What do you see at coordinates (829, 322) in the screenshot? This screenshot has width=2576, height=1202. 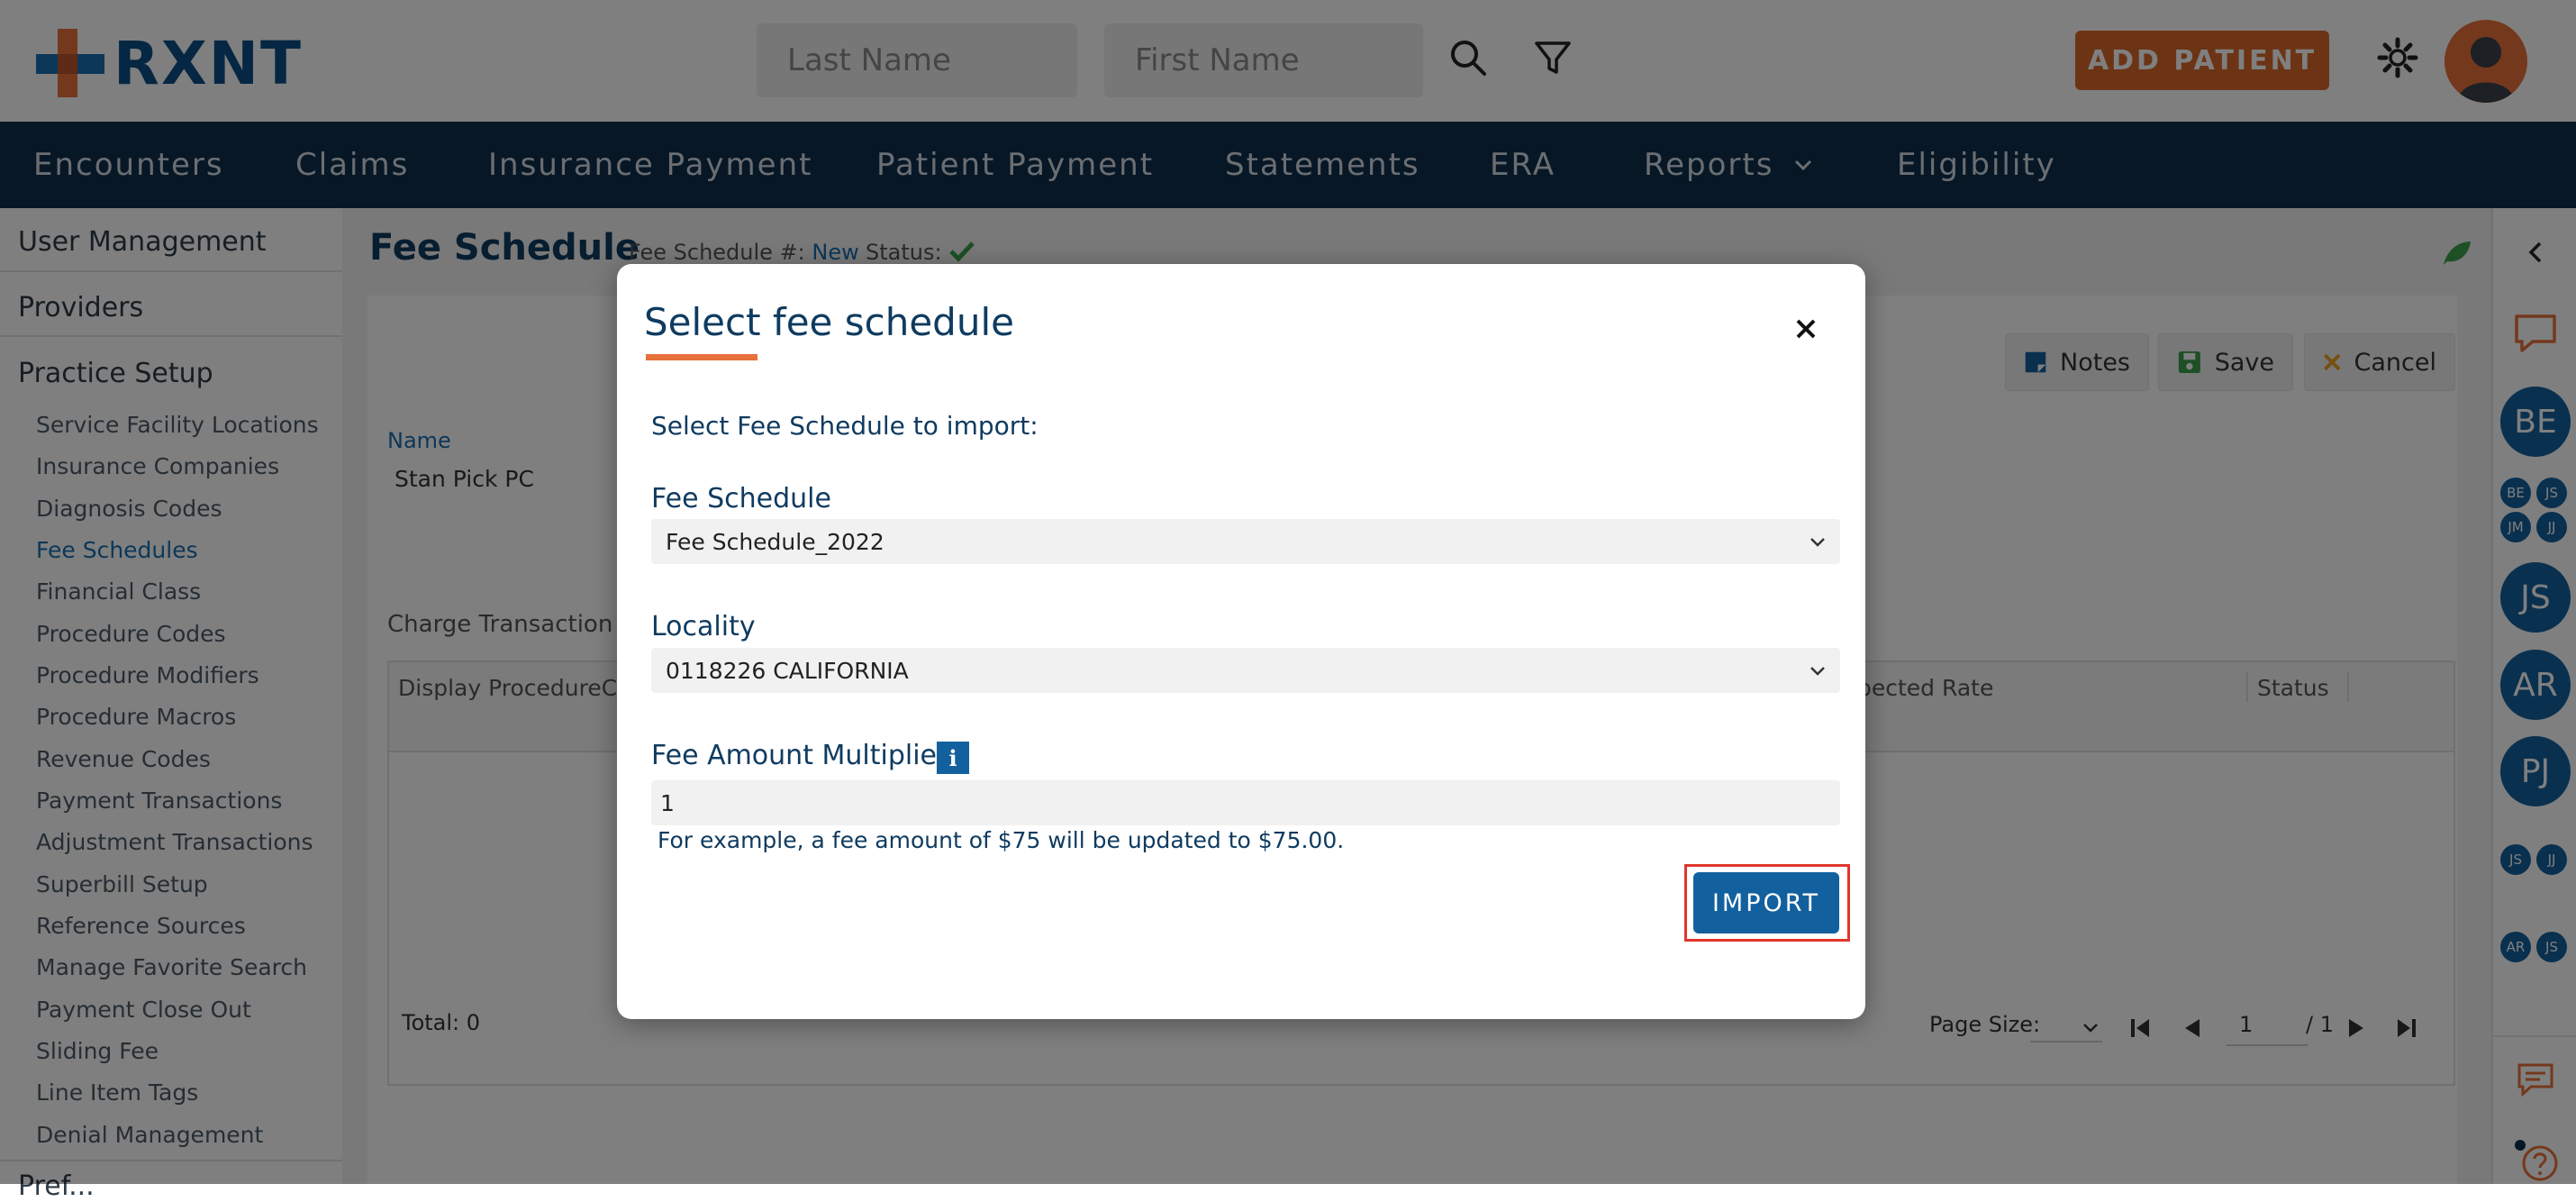 I see `dialog-title: Select fee schedule` at bounding box center [829, 322].